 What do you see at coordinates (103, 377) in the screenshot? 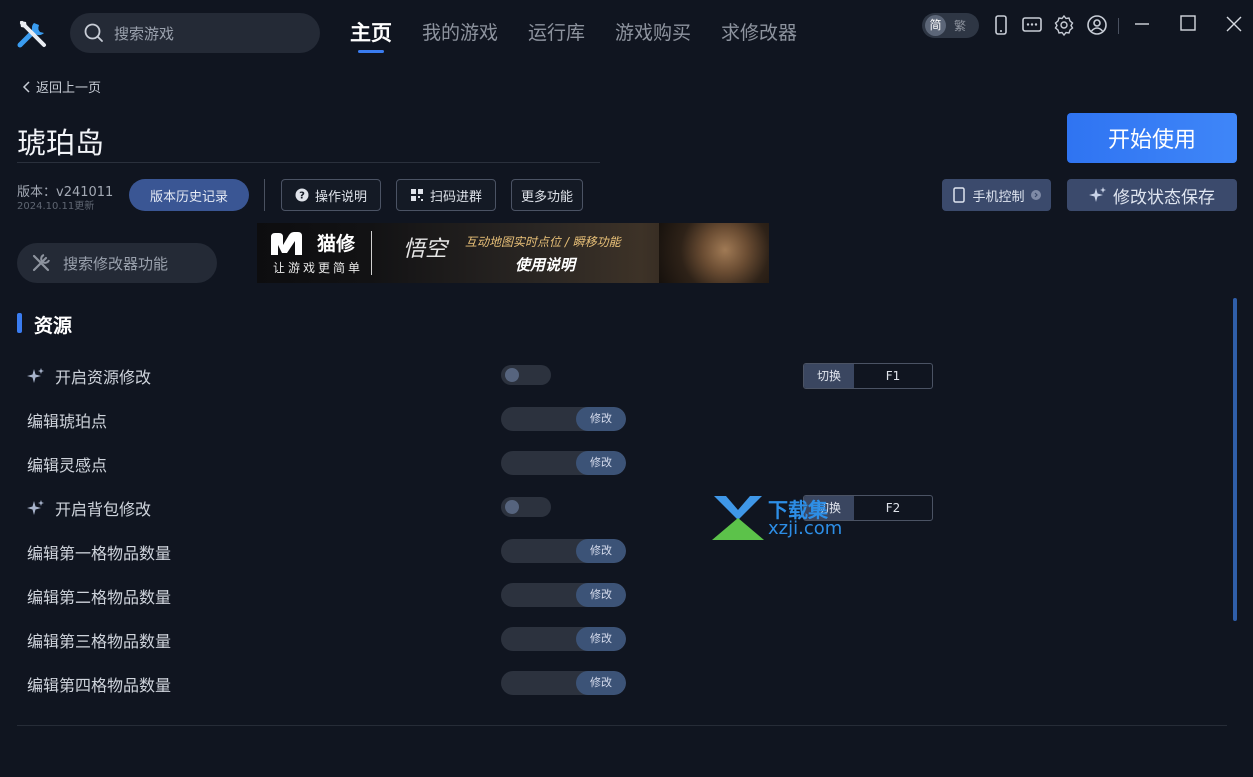
I see `row-label: 开启资源修改` at bounding box center [103, 377].